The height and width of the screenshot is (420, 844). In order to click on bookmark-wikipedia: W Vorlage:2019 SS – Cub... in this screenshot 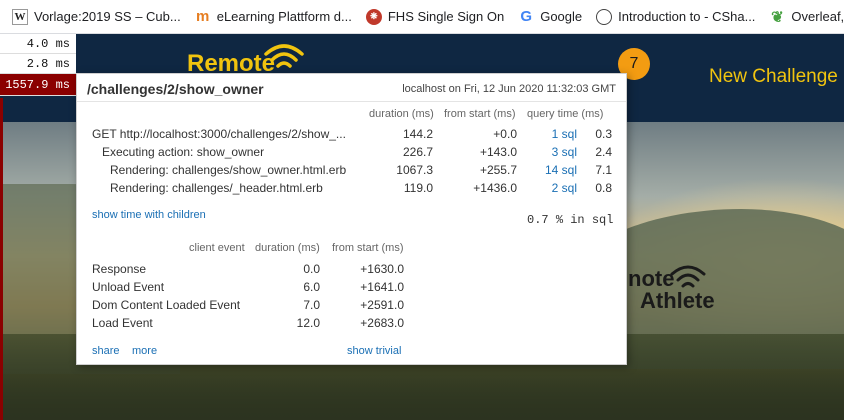, I will do `click(96, 16)`.